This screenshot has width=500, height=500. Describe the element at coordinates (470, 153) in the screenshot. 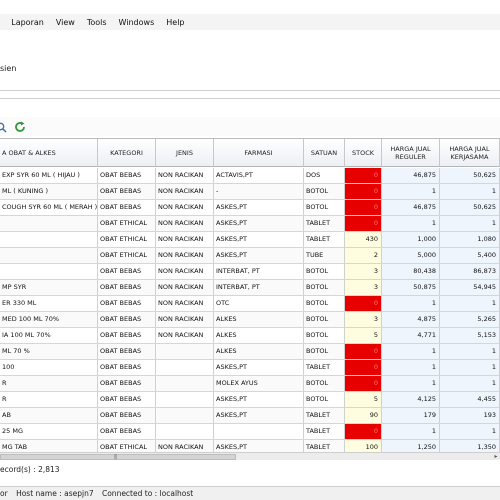

I see `column-header-harga-kerjasama: HARGA JUAL KERJASAMA` at that location.